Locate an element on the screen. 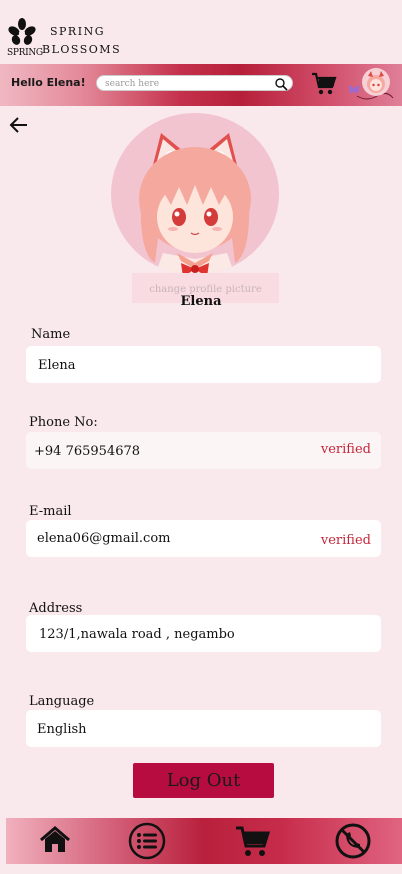 The image size is (402, 874). search-input is located at coordinates (185, 83).